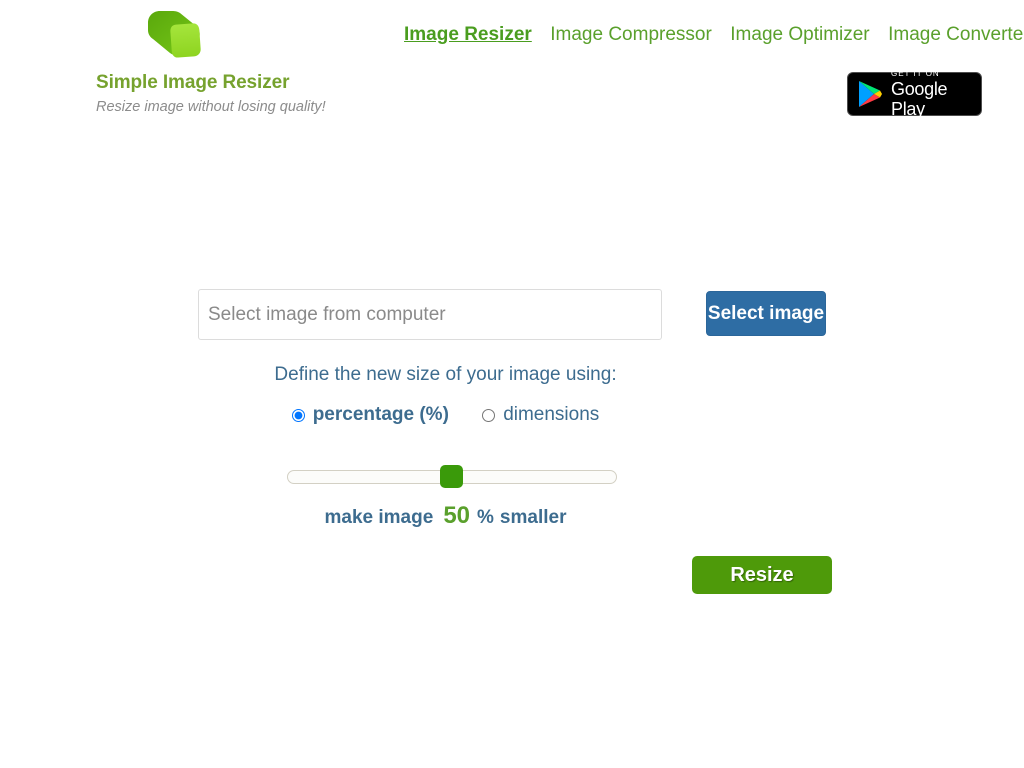  I want to click on file-path-input, so click(430, 314).